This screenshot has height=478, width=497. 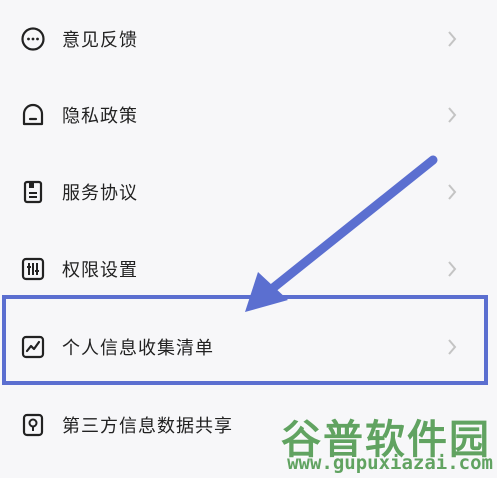 I want to click on permission-settings-icon, so click(x=33, y=269).